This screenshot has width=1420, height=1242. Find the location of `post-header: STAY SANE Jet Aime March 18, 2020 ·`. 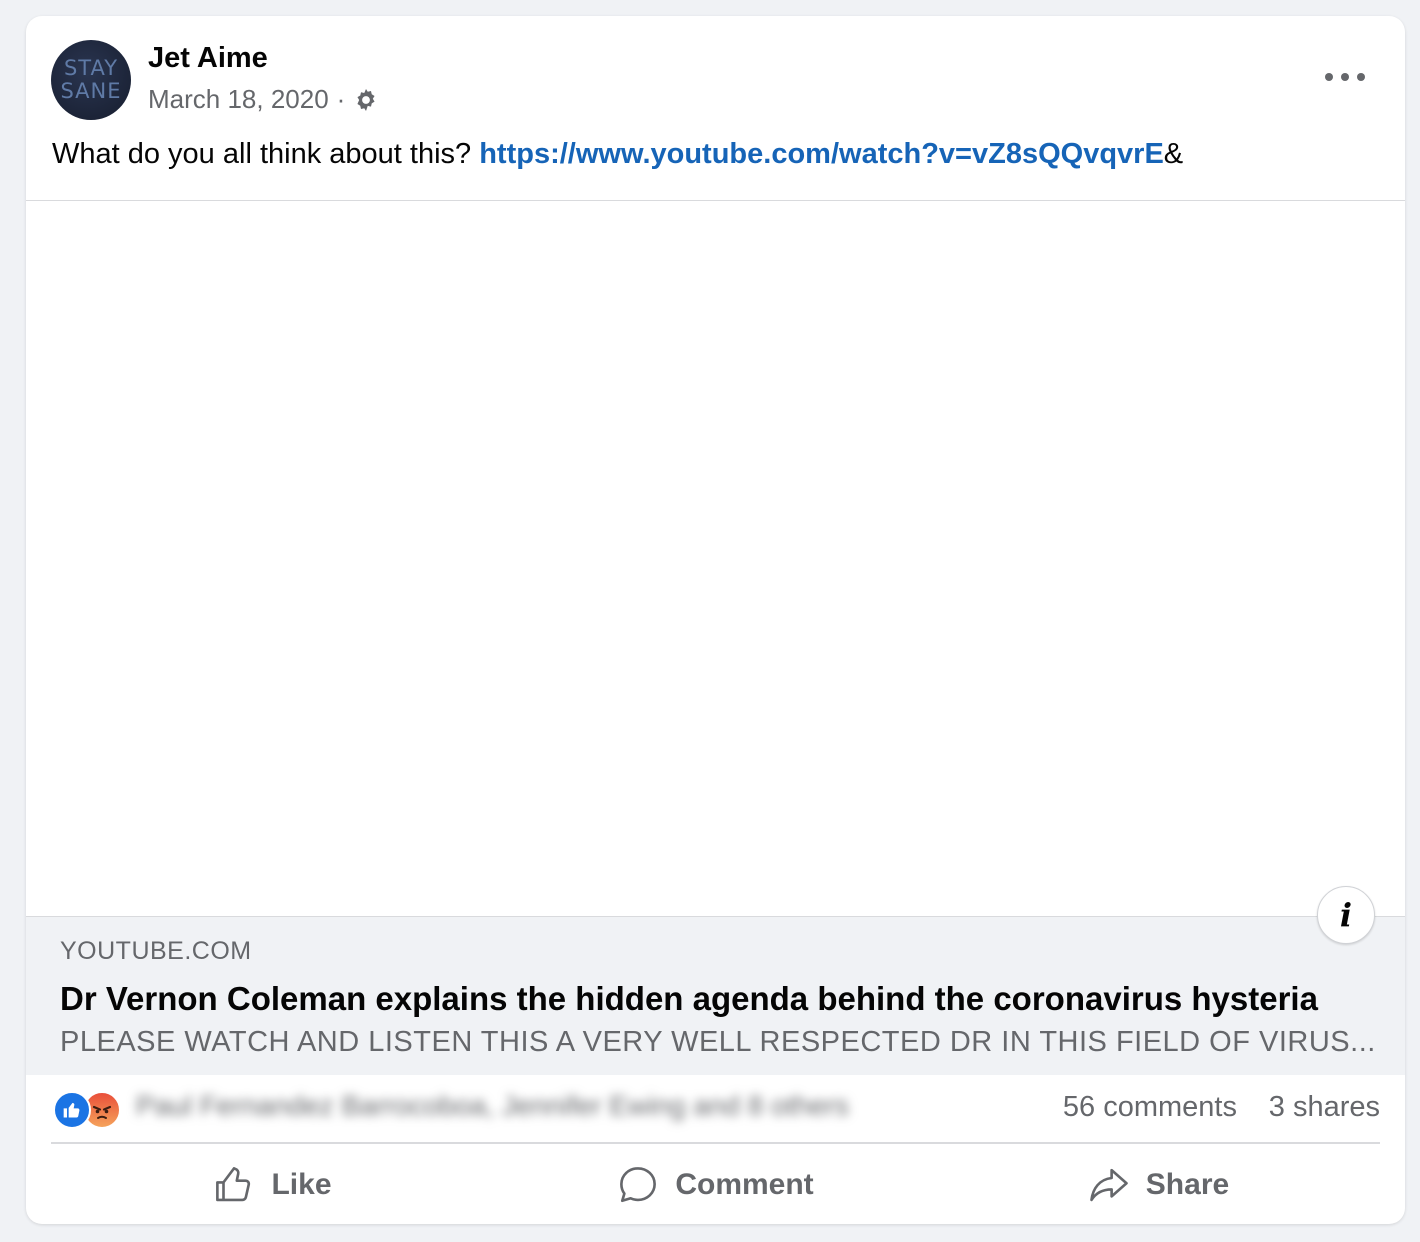

post-header: STAY SANE Jet Aime March 18, 2020 · is located at coordinates (715, 76).